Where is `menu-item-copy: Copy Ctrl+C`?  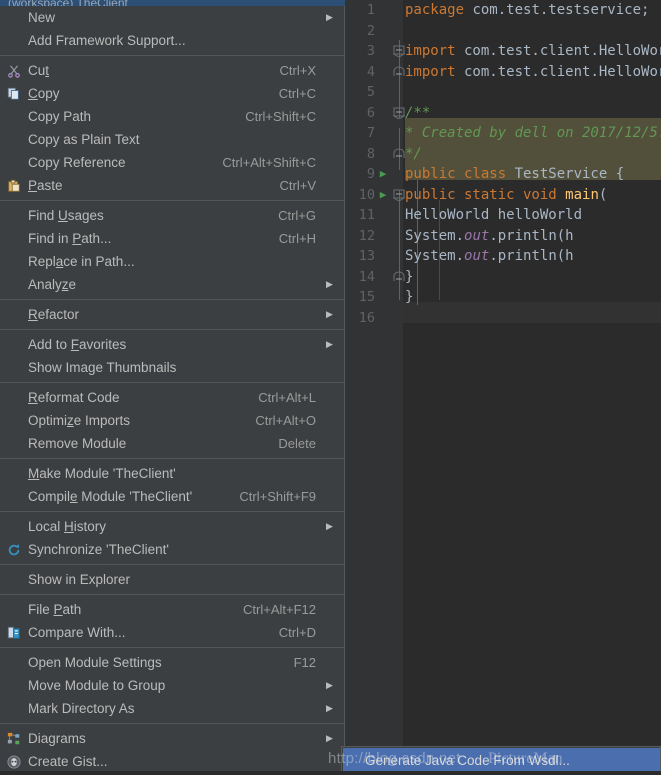 menu-item-copy: Copy Ctrl+C is located at coordinates (172, 93).